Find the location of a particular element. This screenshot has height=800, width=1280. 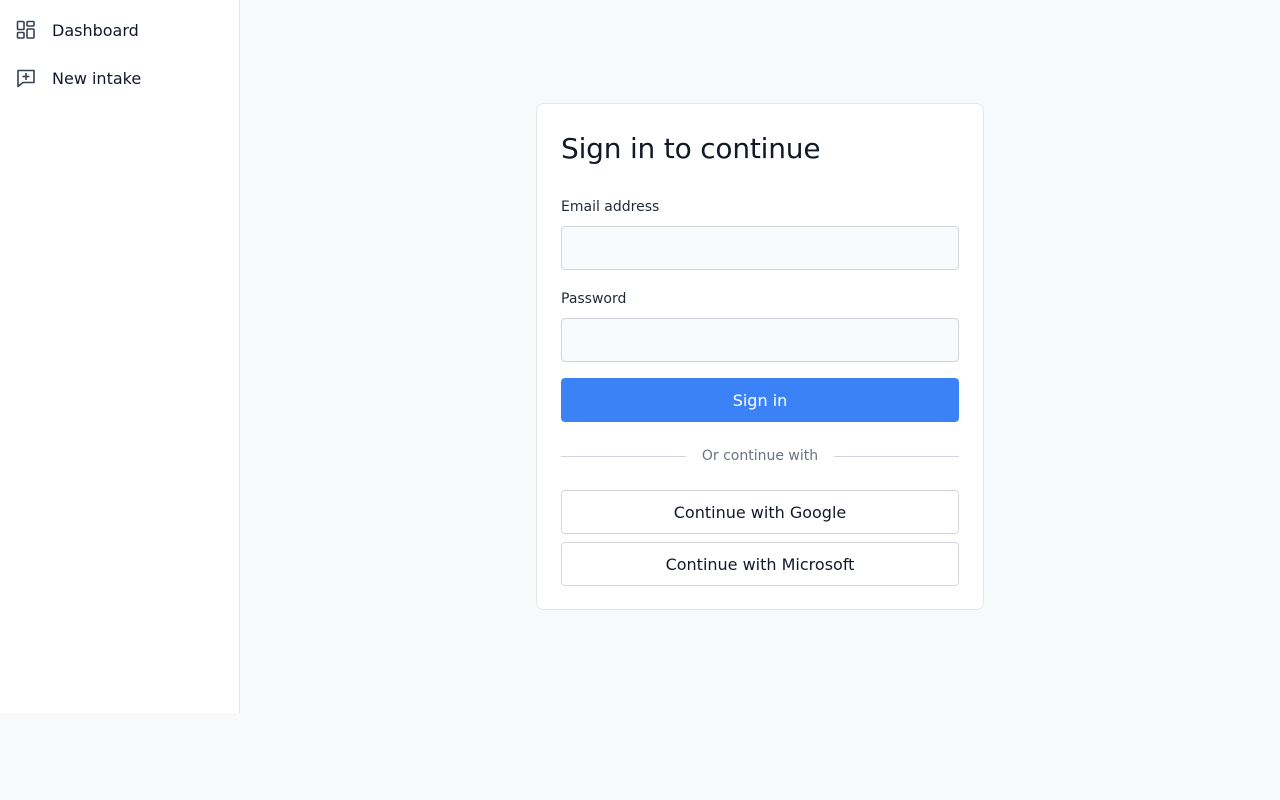

dashboard-icon is located at coordinates (26, 30).